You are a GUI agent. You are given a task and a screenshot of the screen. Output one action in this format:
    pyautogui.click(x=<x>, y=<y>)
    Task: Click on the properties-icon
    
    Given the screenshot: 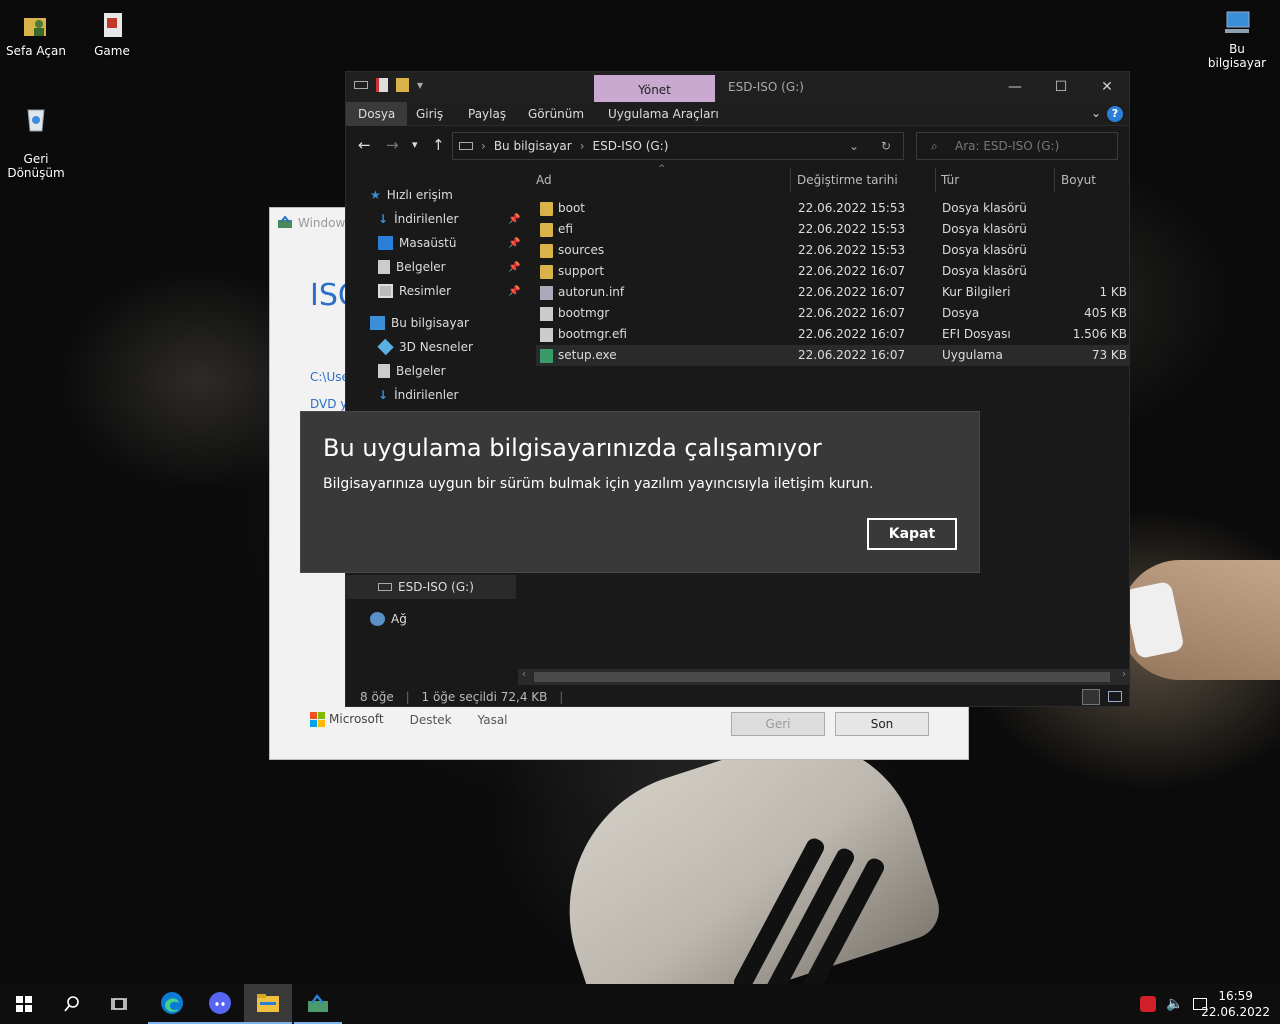 What is the action you would take?
    pyautogui.click(x=382, y=85)
    